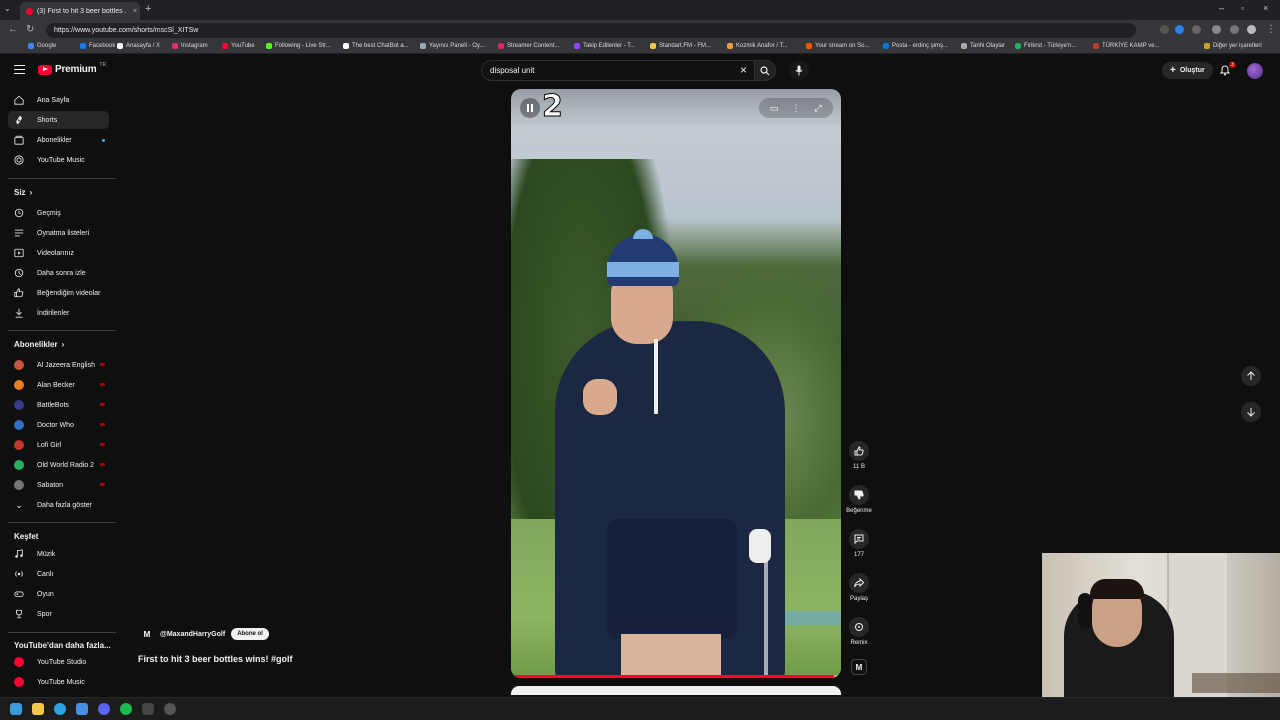 The width and height of the screenshot is (1280, 720). I want to click on reload-icon: ↻, so click(30, 29).